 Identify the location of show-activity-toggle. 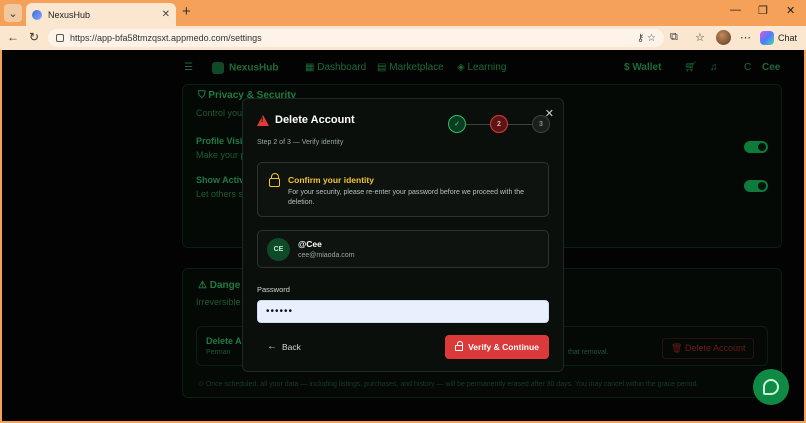
(756, 186).